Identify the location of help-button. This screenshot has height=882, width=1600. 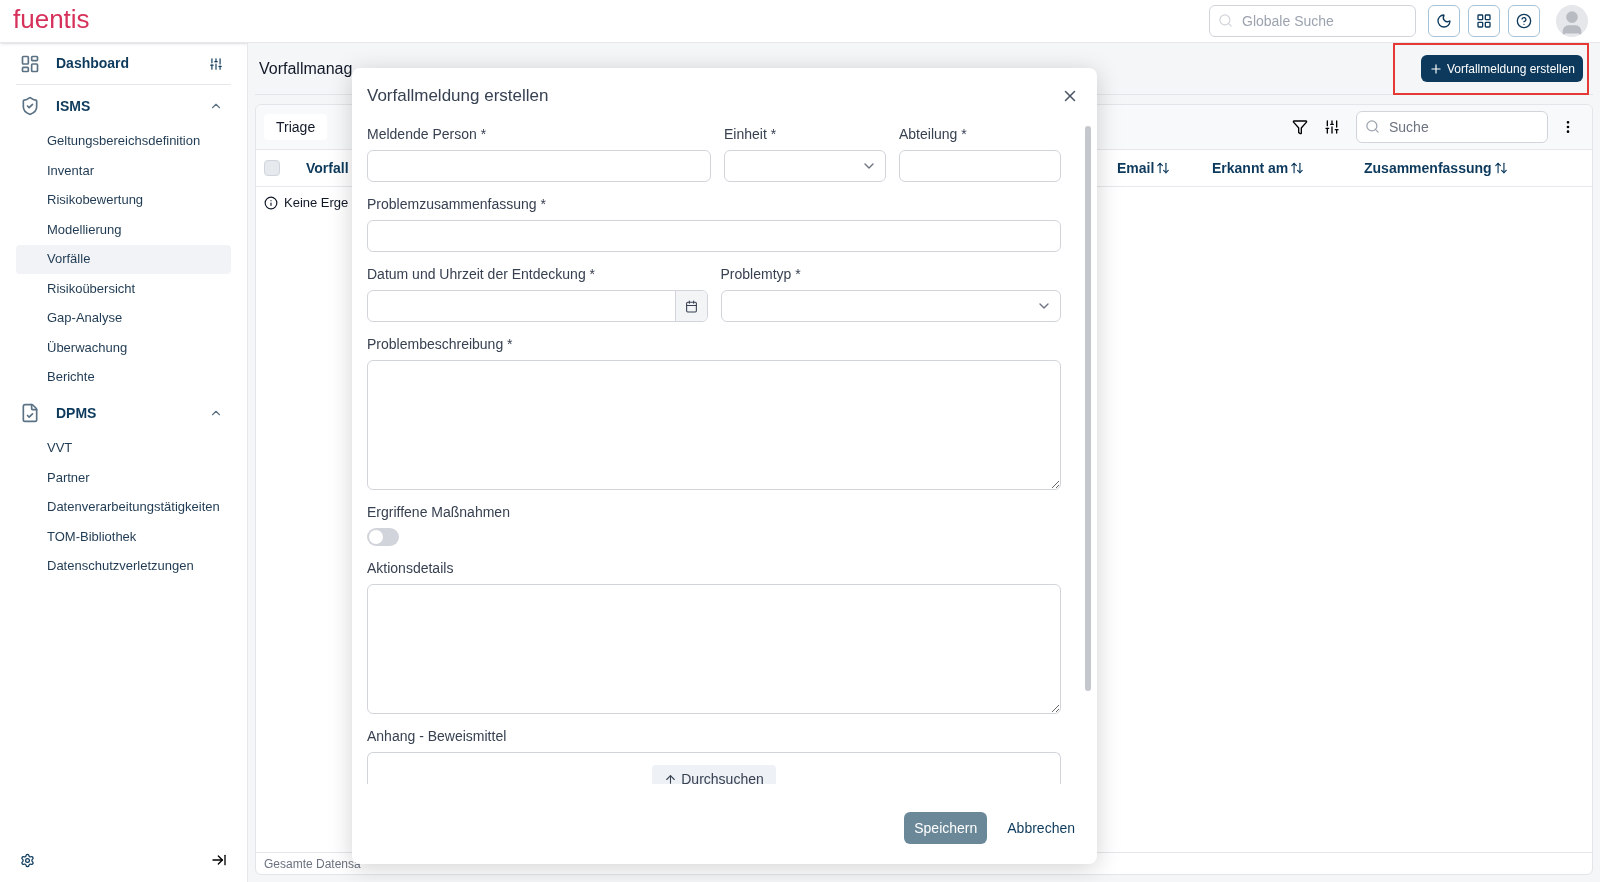
(1524, 21).